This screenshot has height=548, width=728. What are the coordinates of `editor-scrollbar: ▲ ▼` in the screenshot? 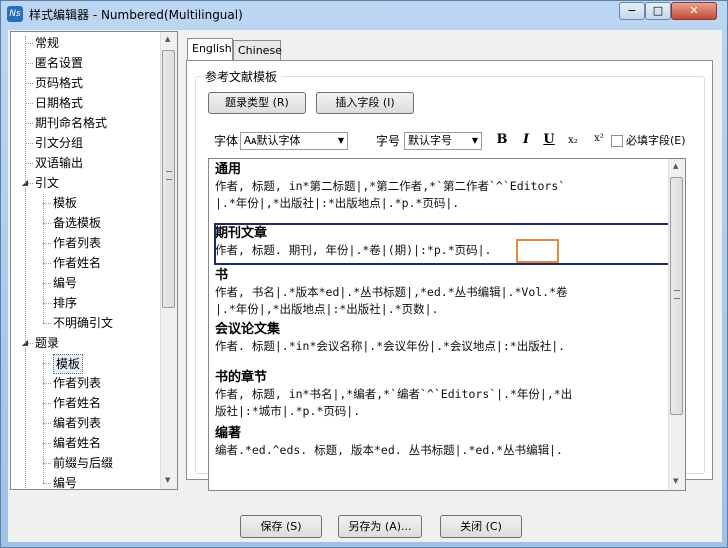 It's located at (676, 324).